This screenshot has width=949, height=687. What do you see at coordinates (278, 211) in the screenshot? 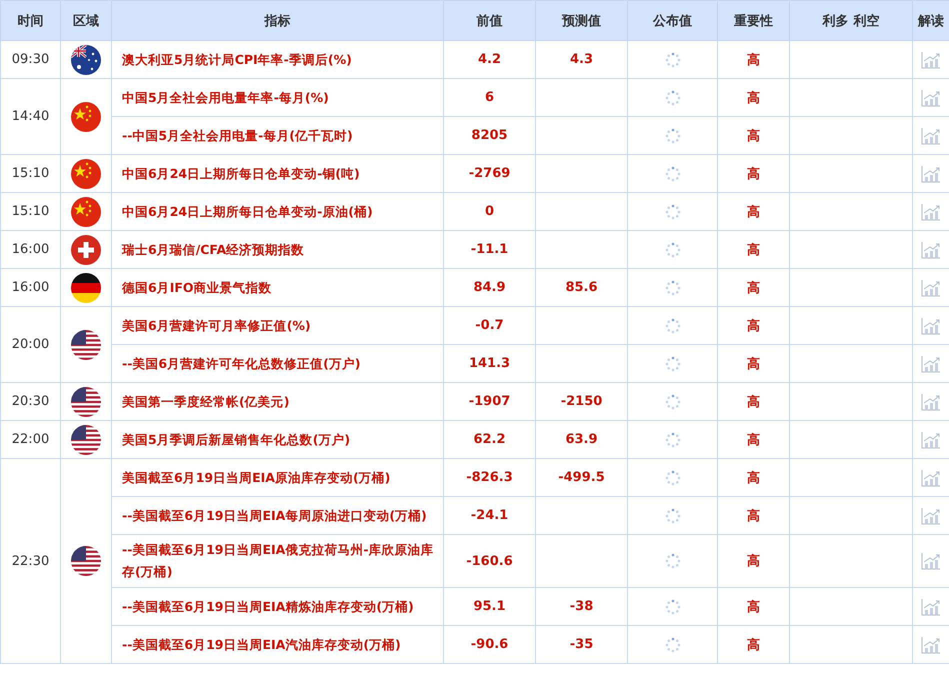
I see `indicator-cell: 中国6月24日上期所每日仓单变动-原油(桶)` at bounding box center [278, 211].